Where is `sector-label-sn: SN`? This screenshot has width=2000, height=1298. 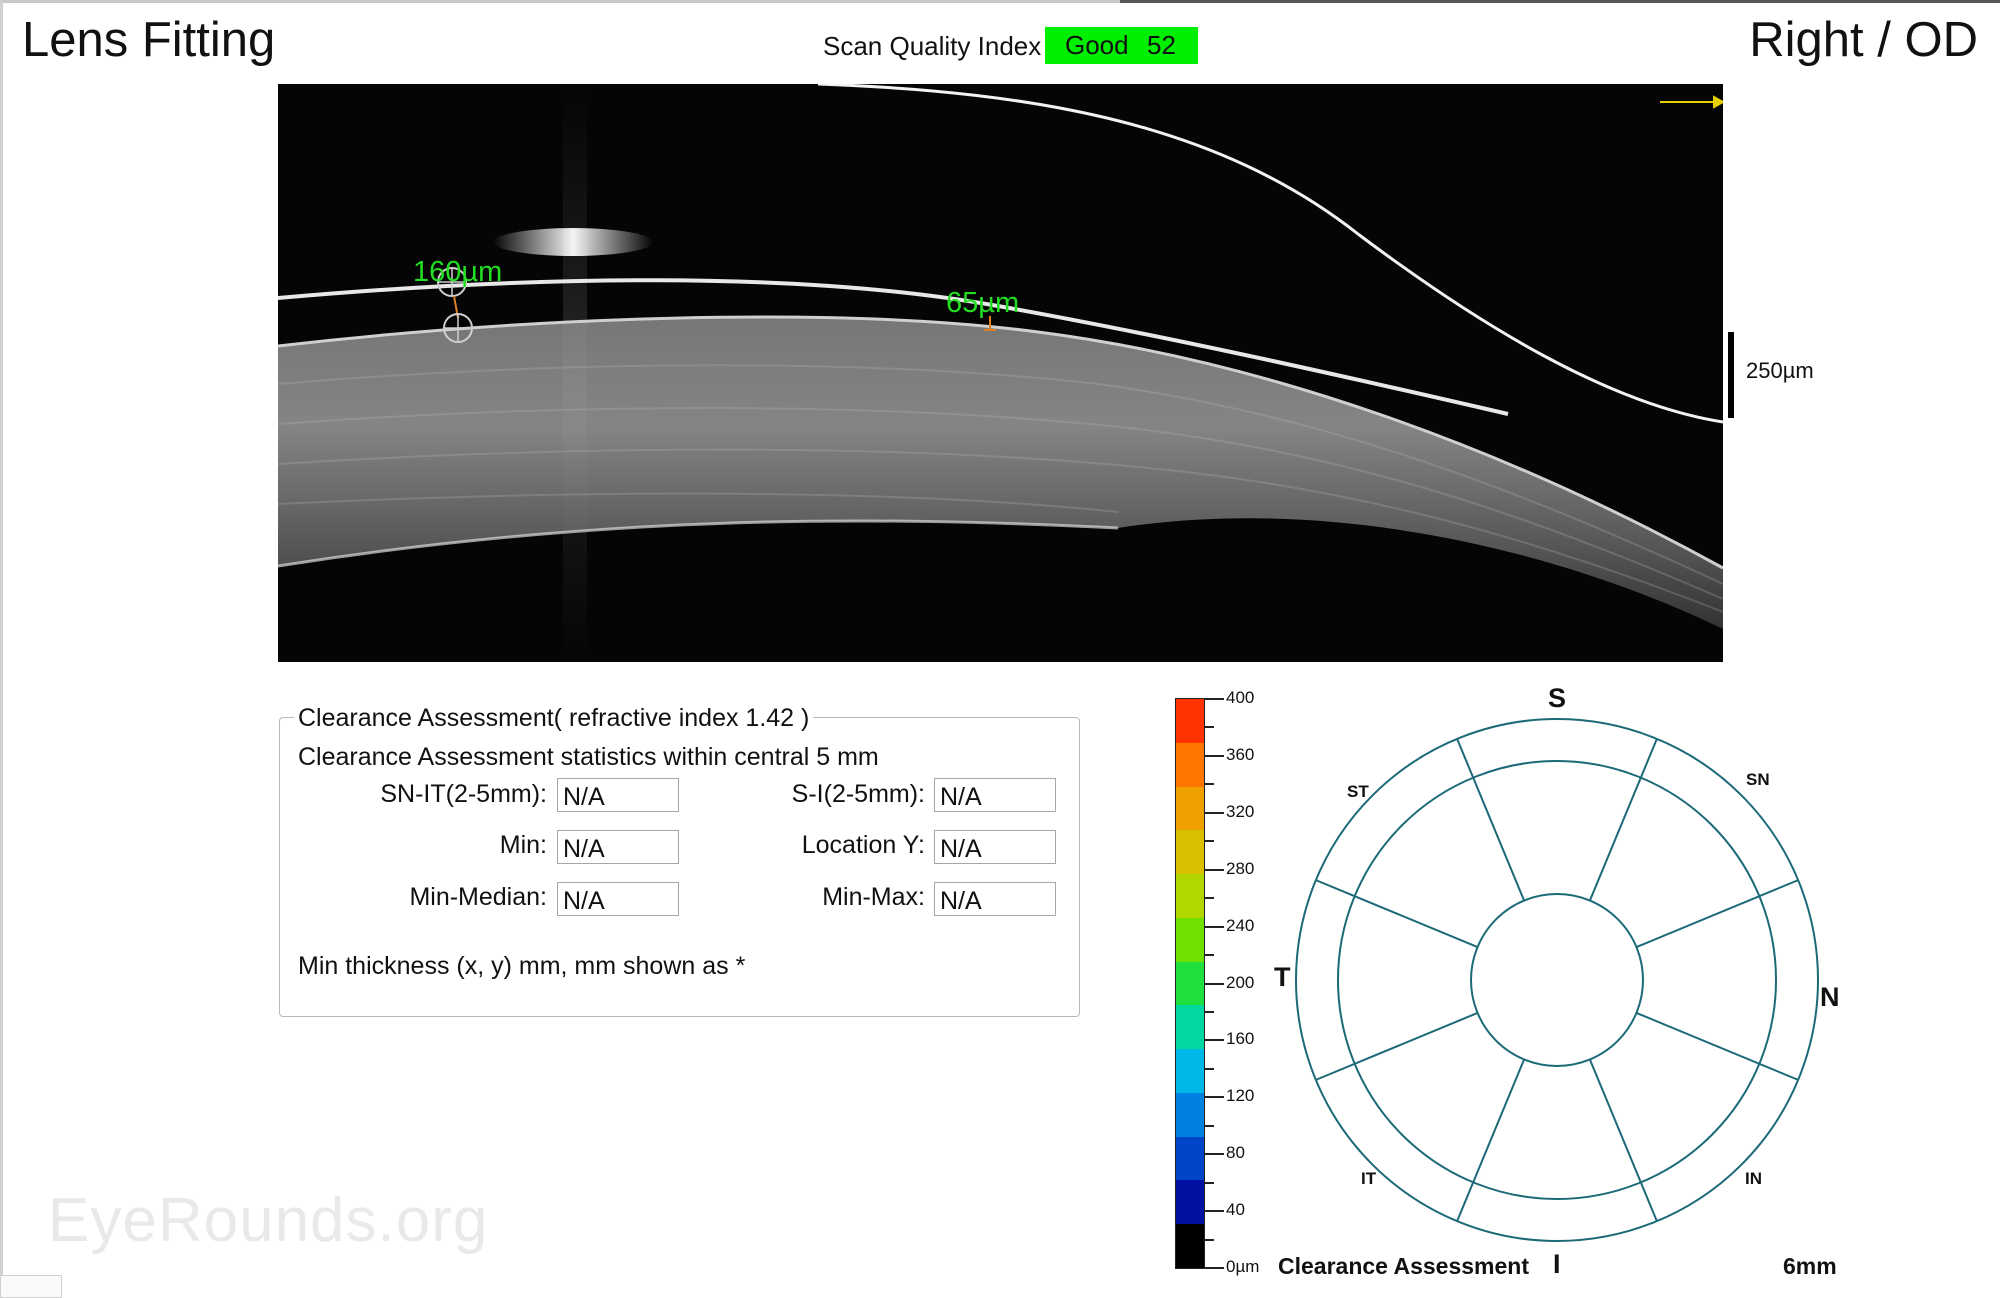 sector-label-sn: SN is located at coordinates (1758, 779).